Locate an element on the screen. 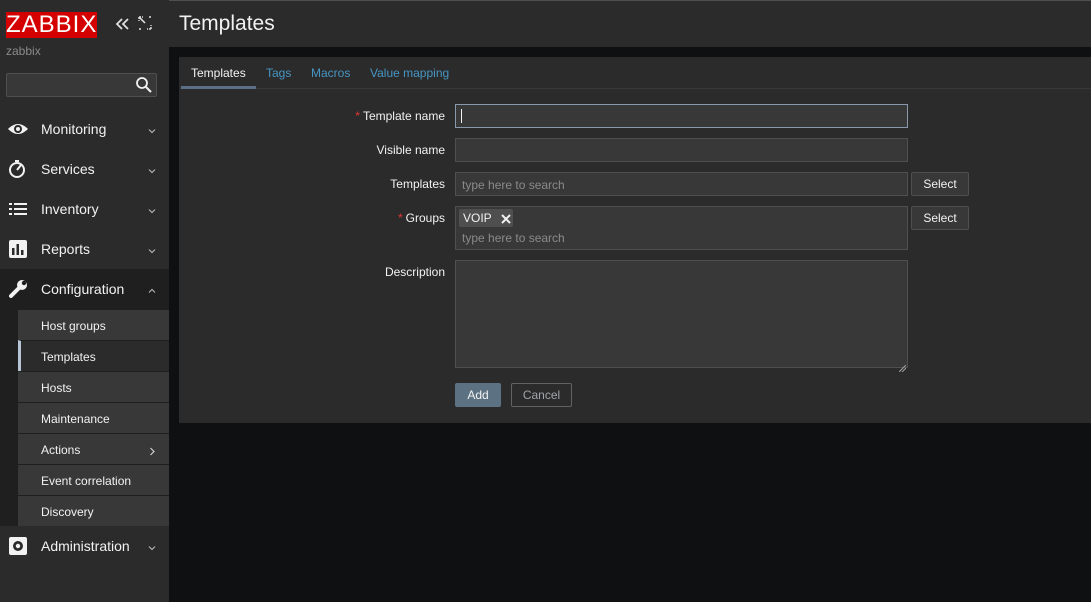 The image size is (1091, 602). wrench-icon is located at coordinates (18, 289).